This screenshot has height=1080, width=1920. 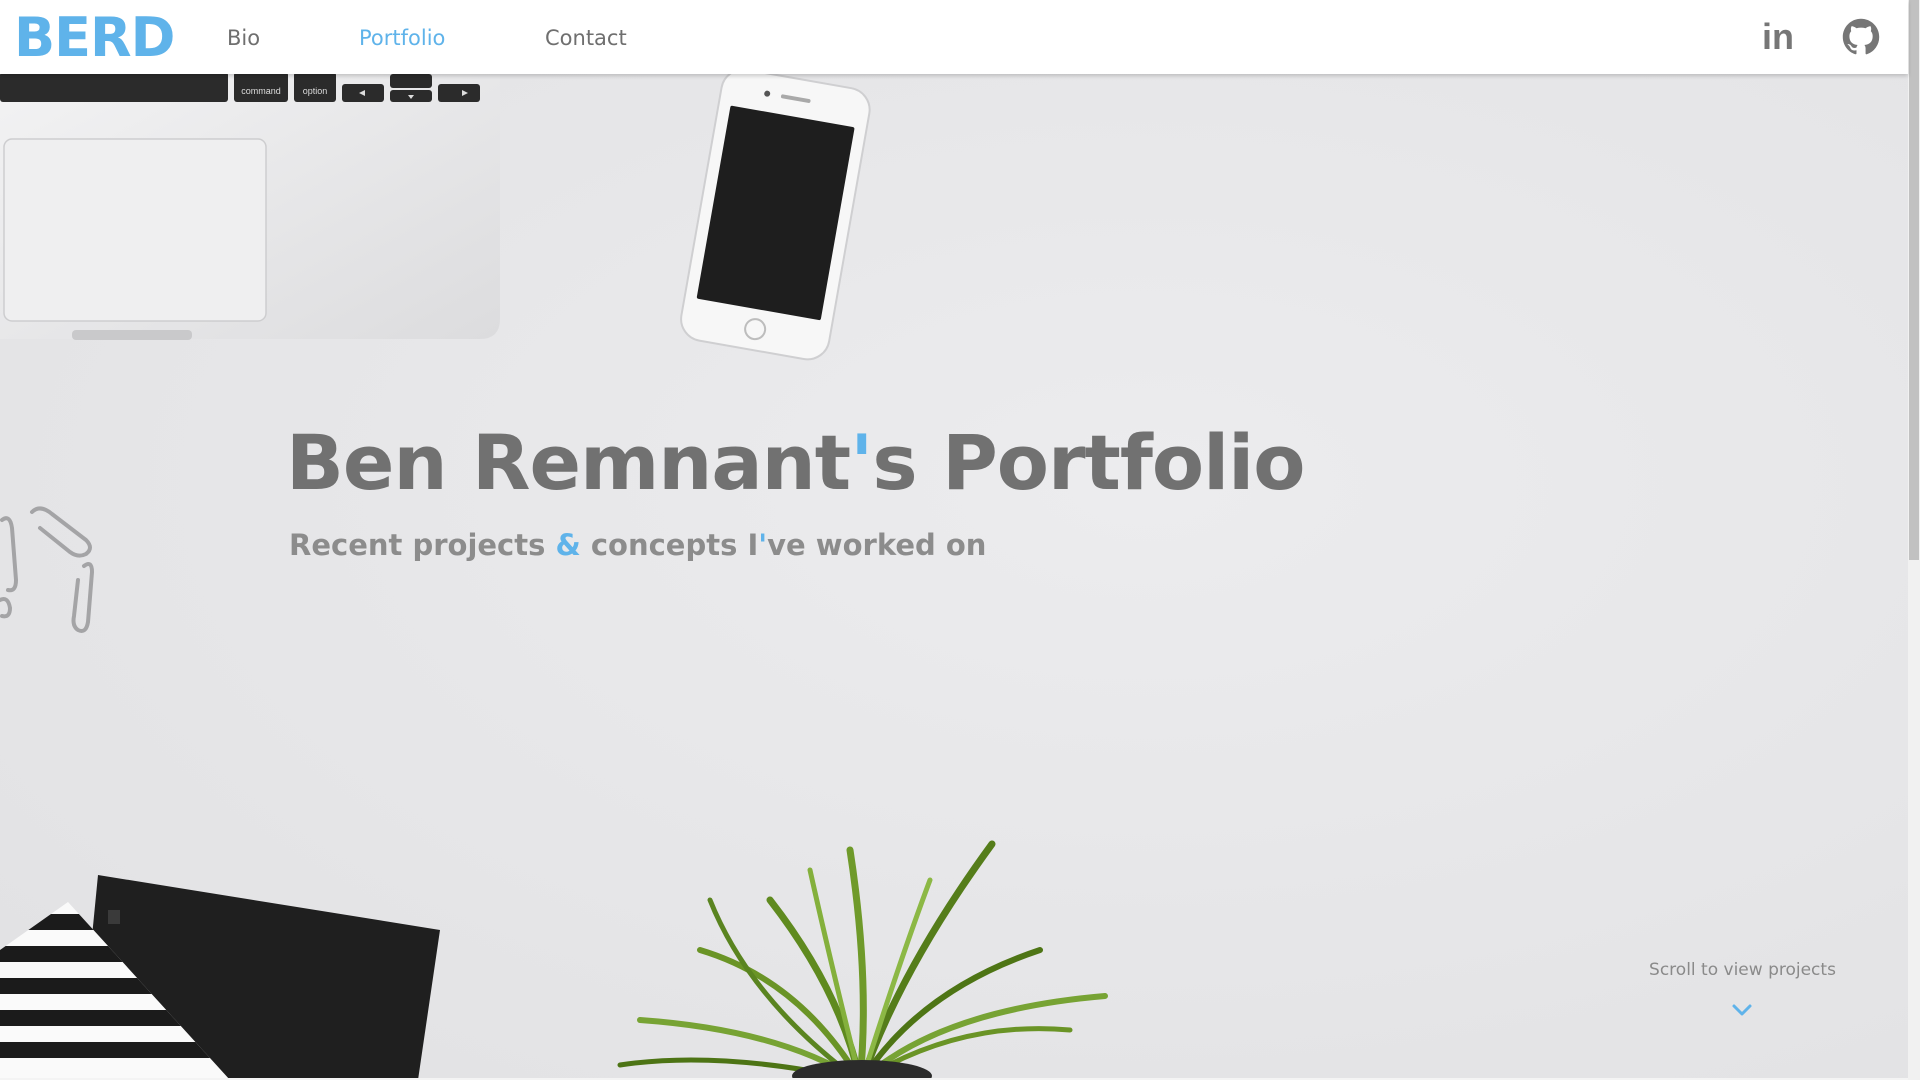 What do you see at coordinates (315, 91) in the screenshot?
I see `option-key-label: option` at bounding box center [315, 91].